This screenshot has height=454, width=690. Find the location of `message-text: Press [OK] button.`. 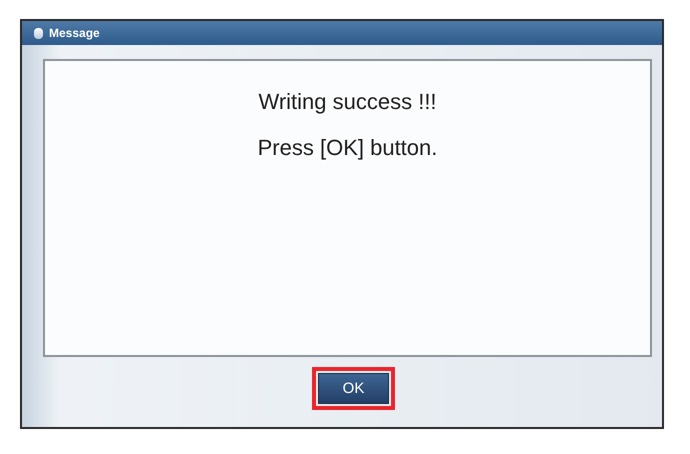

message-text: Press [OK] button. is located at coordinates (348, 148).